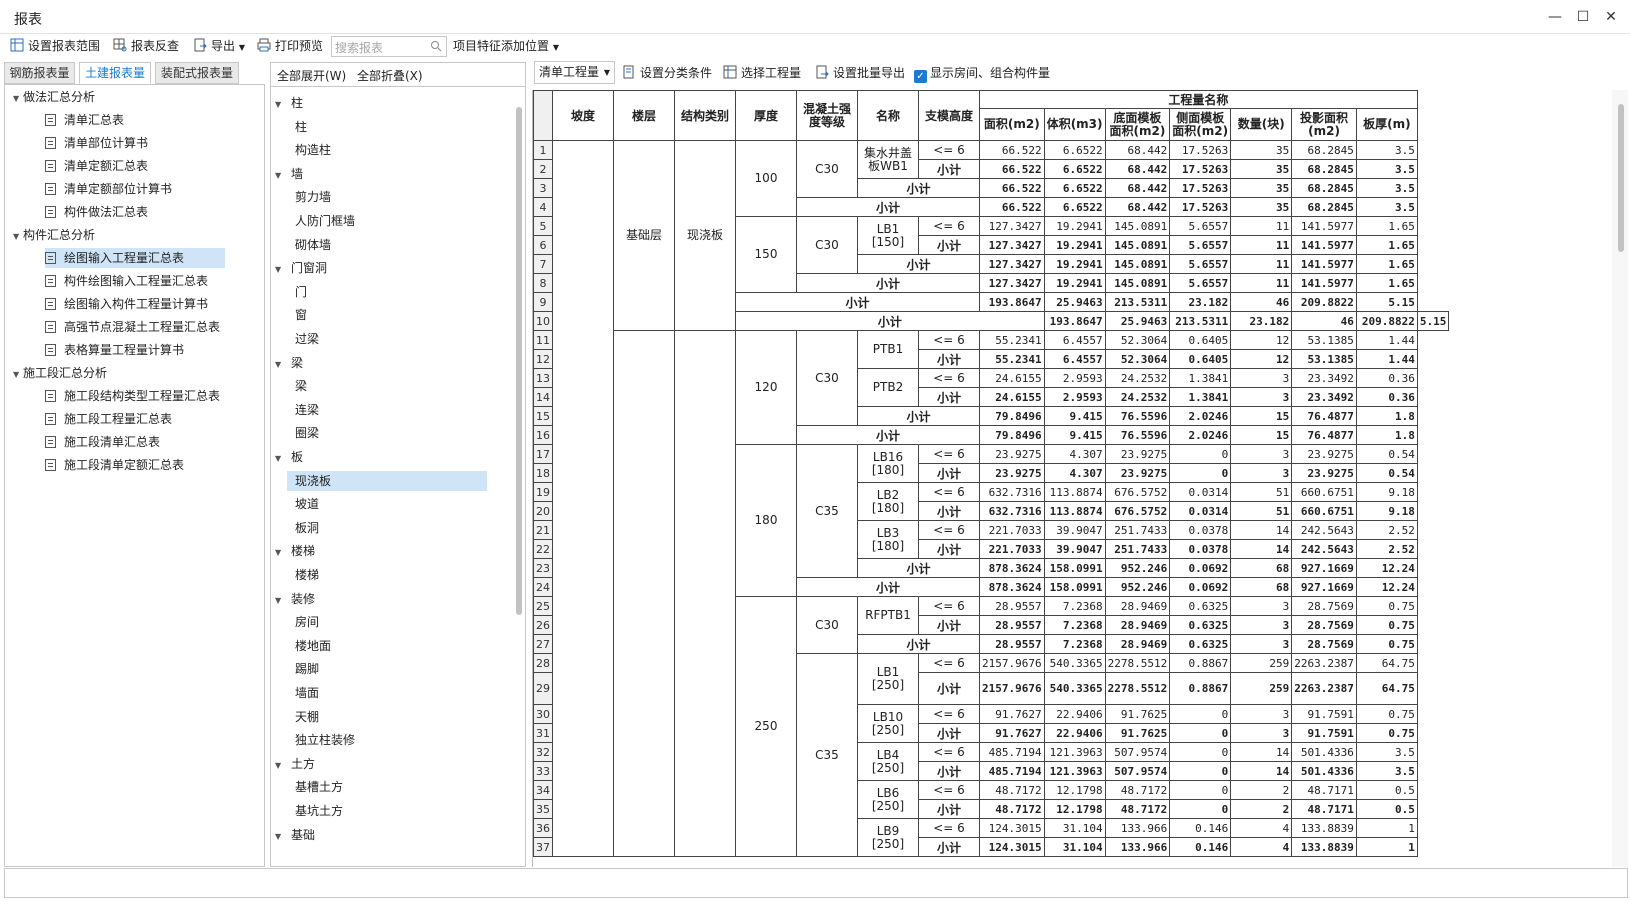 The image size is (1630, 901). Describe the element at coordinates (135, 212) in the screenshot. I see `report-item: 构件做法汇总表` at that location.